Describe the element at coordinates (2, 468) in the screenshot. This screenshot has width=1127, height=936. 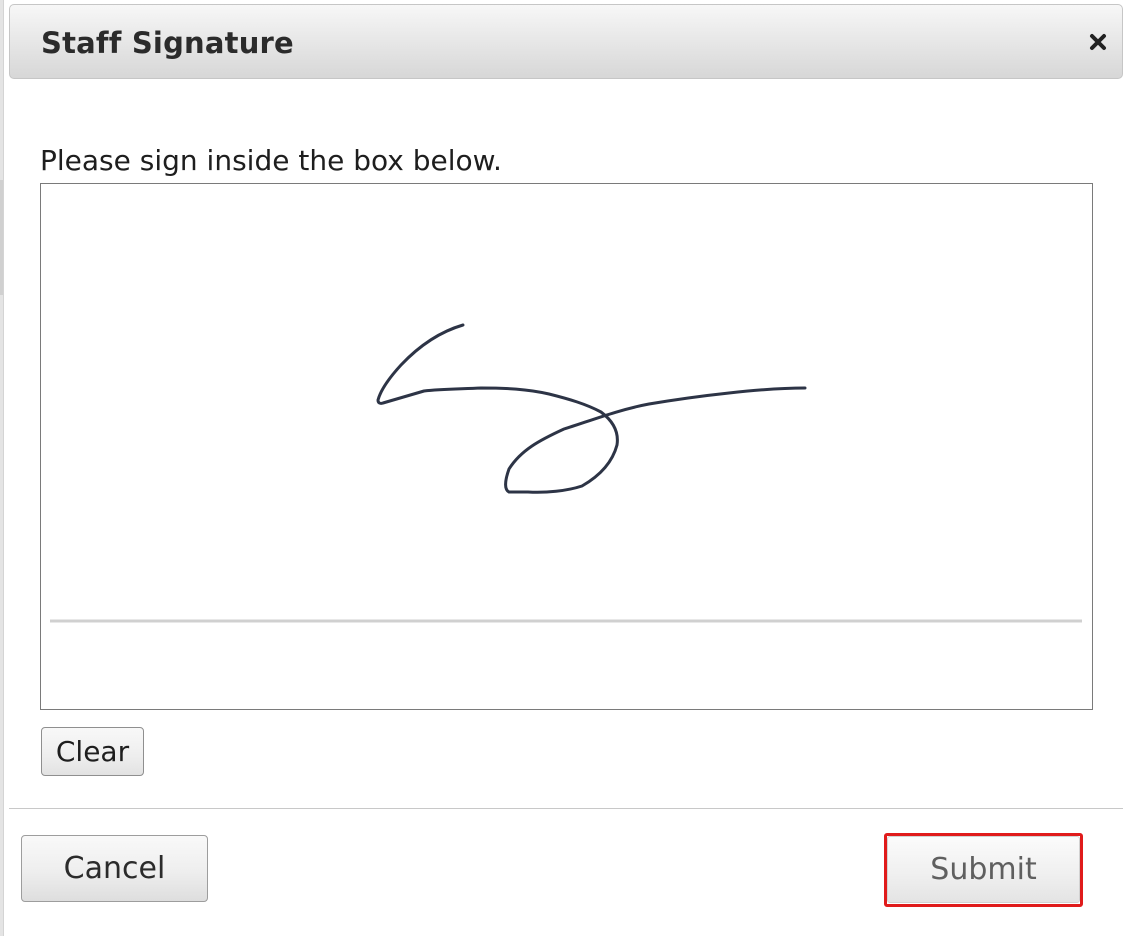
I see `background-edge` at that location.